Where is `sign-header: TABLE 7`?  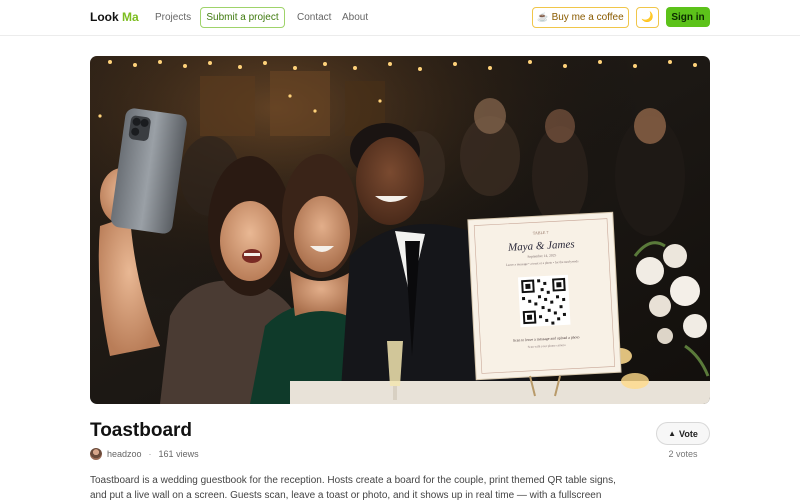
sign-header: TABLE 7 is located at coordinates (541, 233).